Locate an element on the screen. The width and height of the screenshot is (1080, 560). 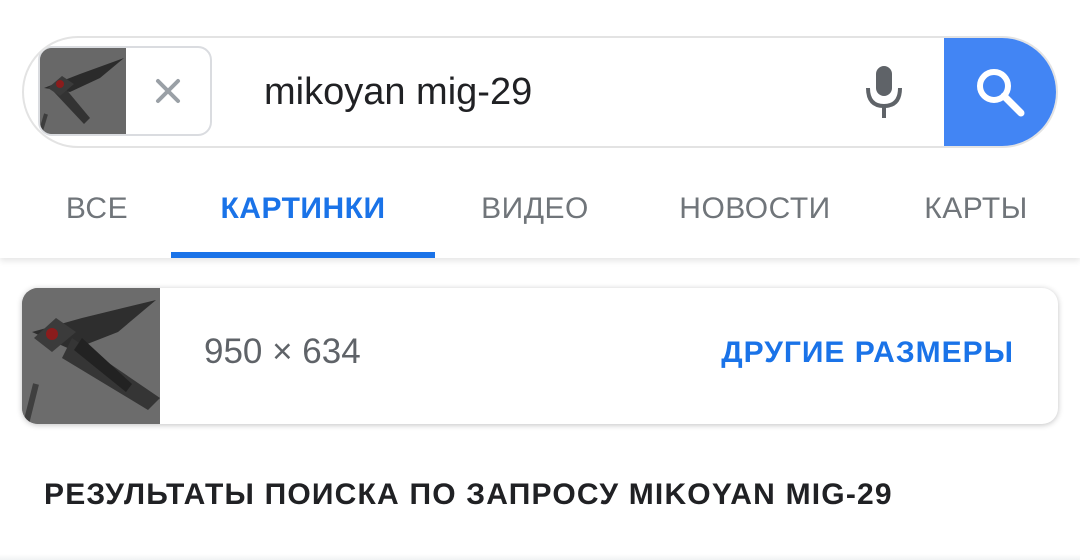
aircraft-thumbnail-icon is located at coordinates (83, 91).